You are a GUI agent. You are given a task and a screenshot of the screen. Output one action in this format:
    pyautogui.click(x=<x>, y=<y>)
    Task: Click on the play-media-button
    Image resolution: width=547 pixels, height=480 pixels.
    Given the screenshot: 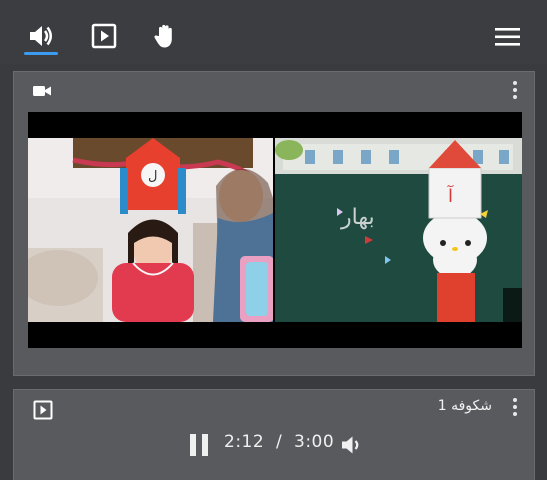 What is the action you would take?
    pyautogui.click(x=104, y=36)
    